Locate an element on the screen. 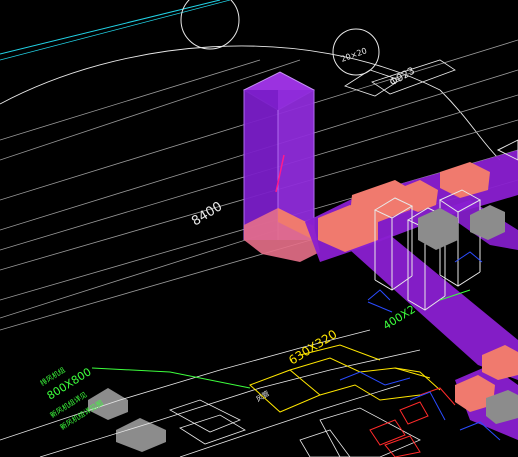 The image size is (518, 457). red-elements is located at coordinates (412, 422).